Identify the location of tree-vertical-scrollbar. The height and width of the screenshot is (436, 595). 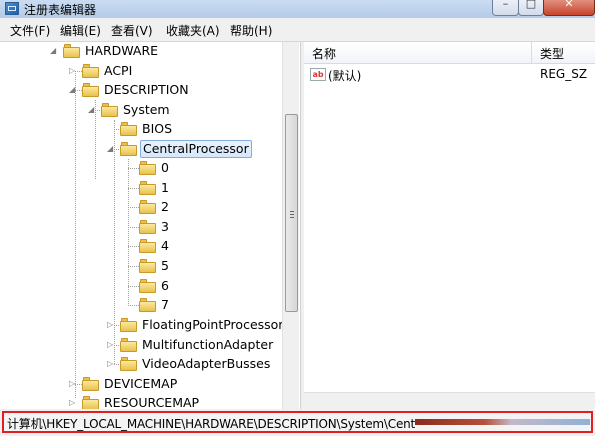
(290, 225).